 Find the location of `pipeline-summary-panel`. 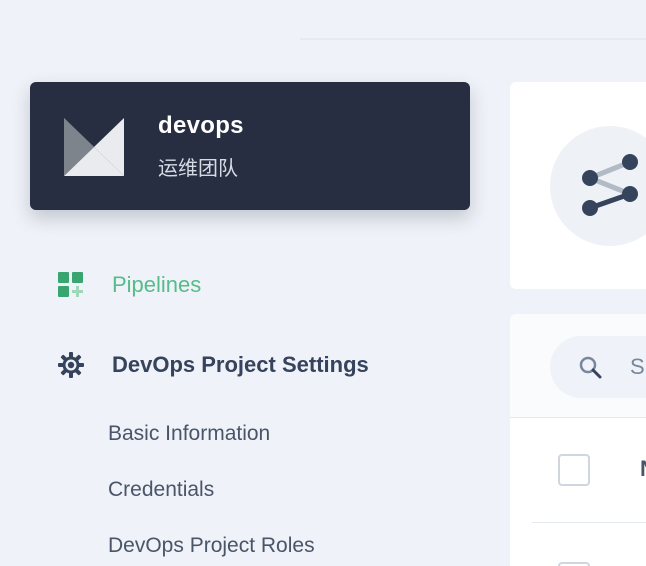

pipeline-summary-panel is located at coordinates (578, 185).